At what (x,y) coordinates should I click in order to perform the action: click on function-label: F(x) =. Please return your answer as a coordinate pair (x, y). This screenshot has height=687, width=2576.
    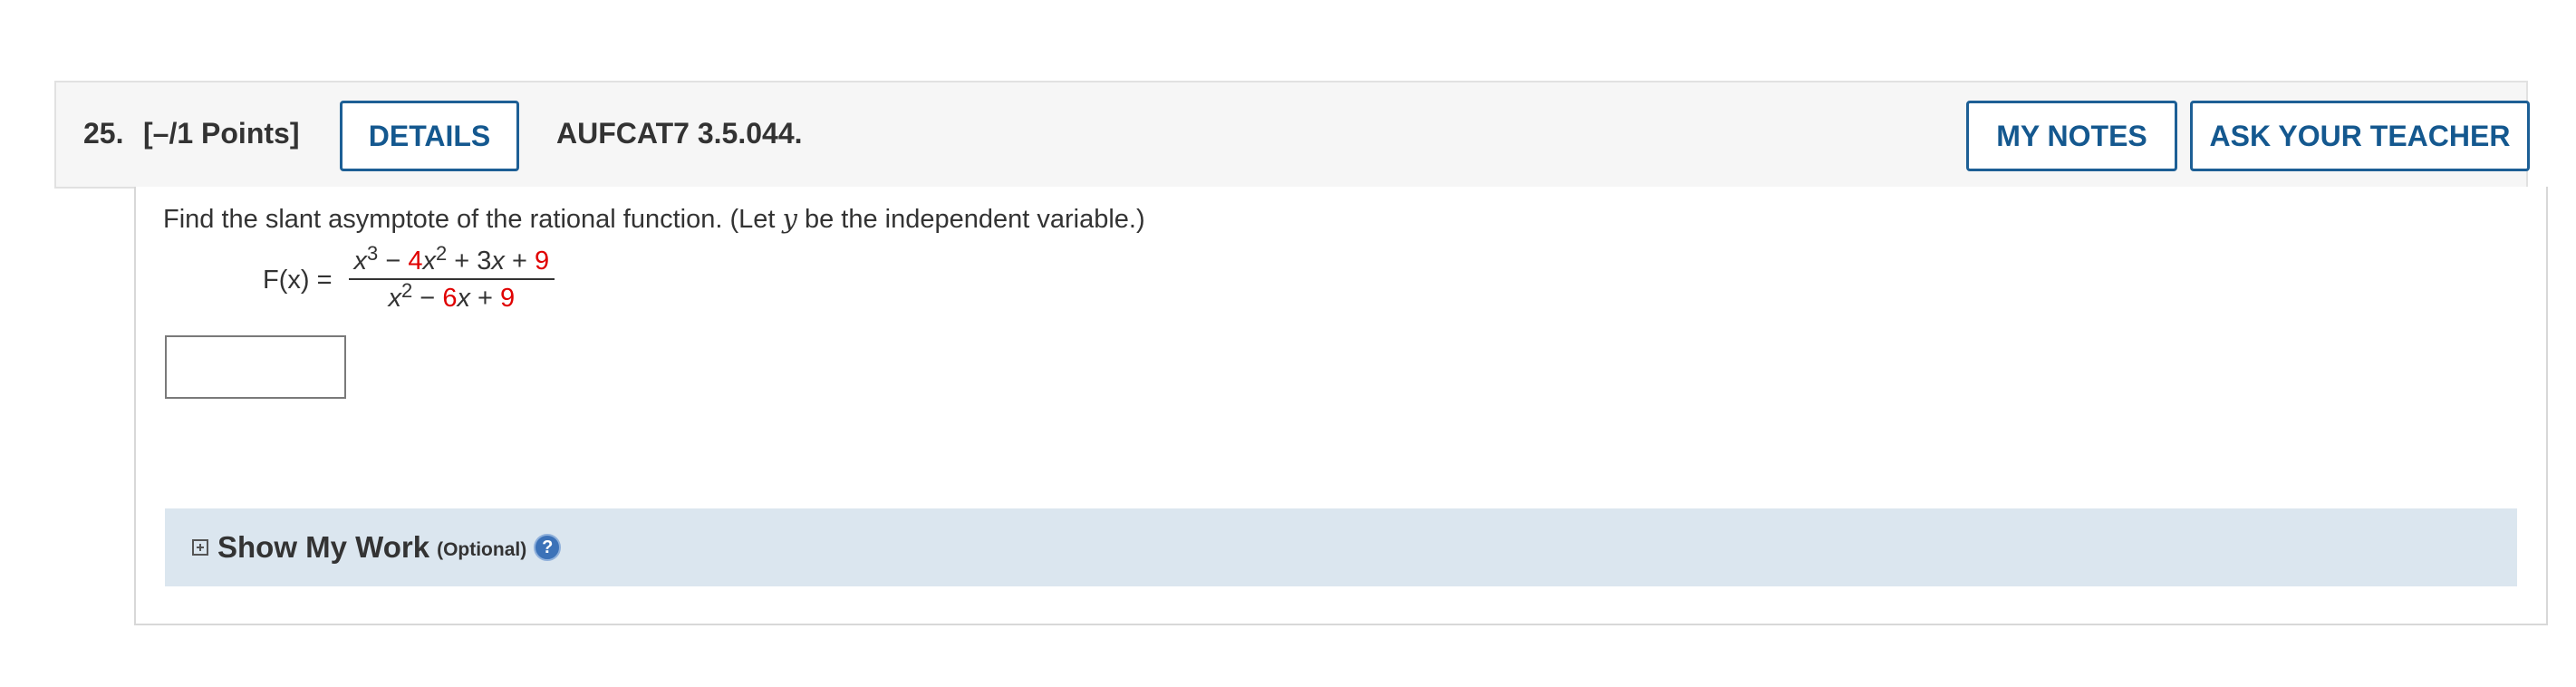
    Looking at the image, I should click on (298, 280).